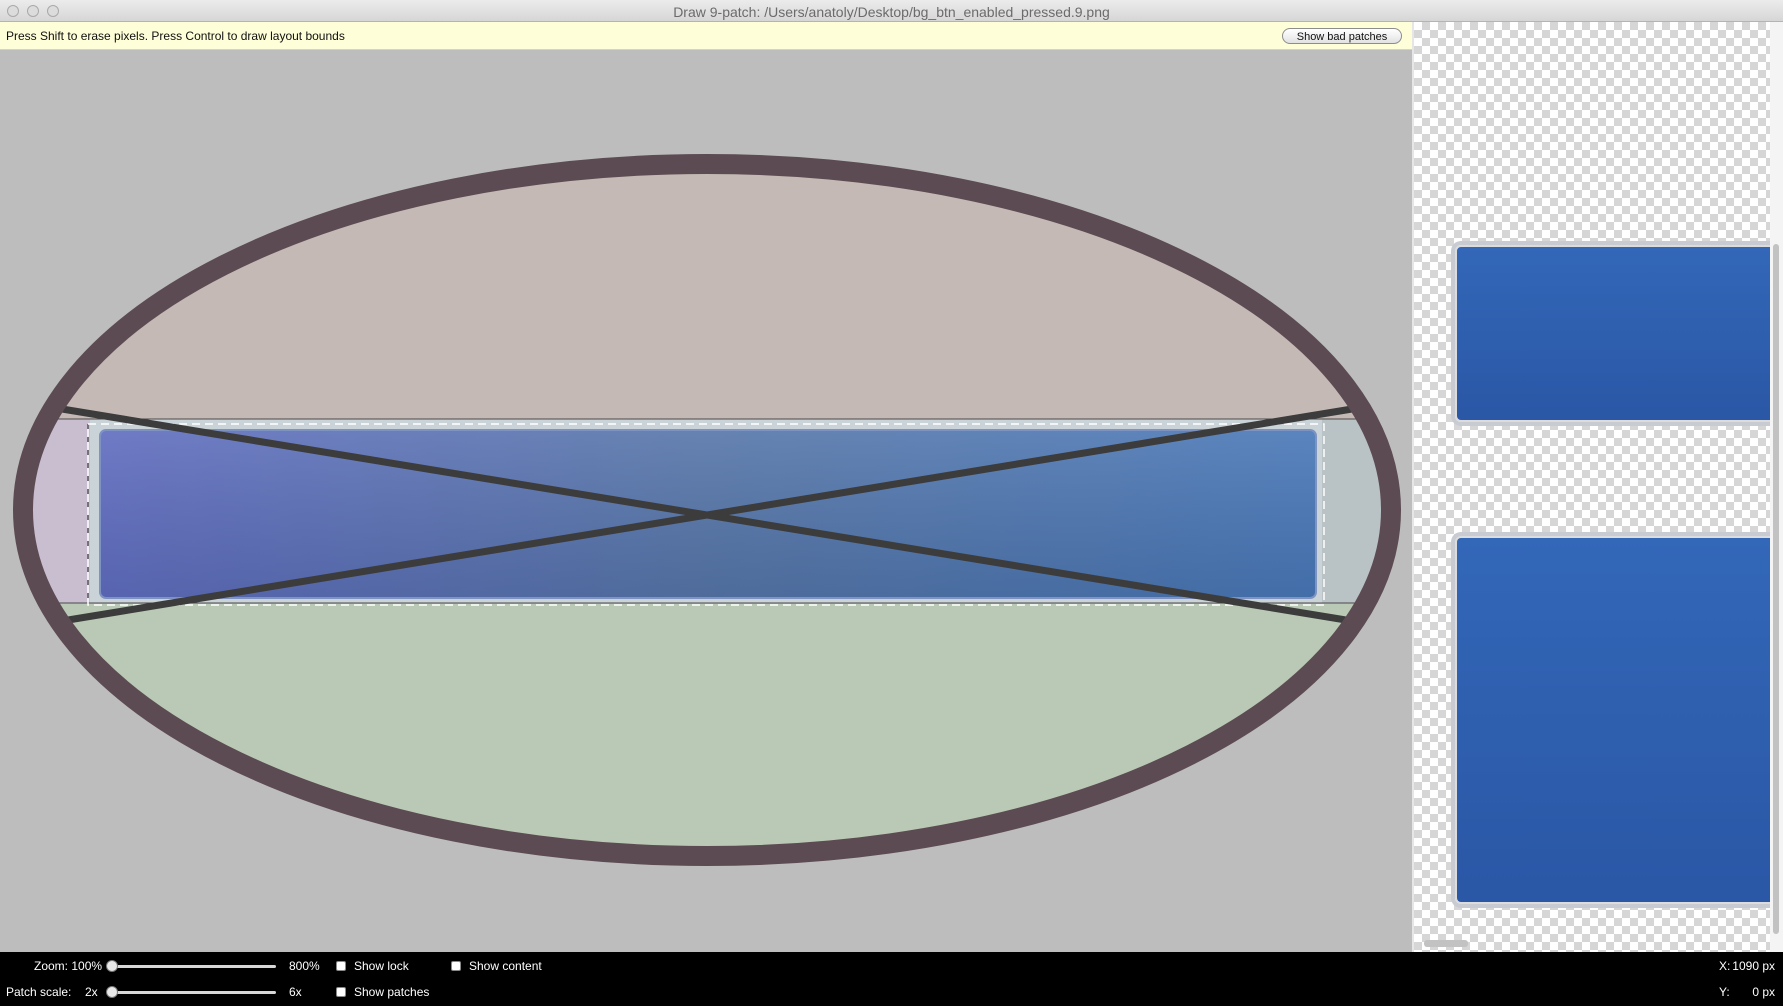 The height and width of the screenshot is (1006, 1783). I want to click on patch-scale-slider-knob, so click(112, 992).